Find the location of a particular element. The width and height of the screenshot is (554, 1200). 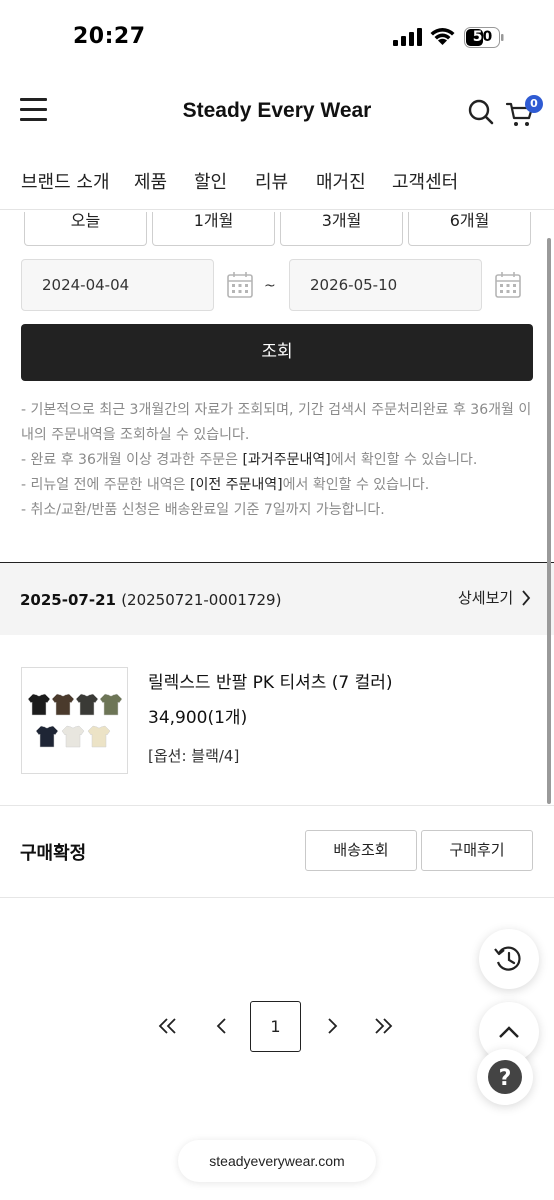

product-option: [옵션: 블랙/4] is located at coordinates (194, 756).